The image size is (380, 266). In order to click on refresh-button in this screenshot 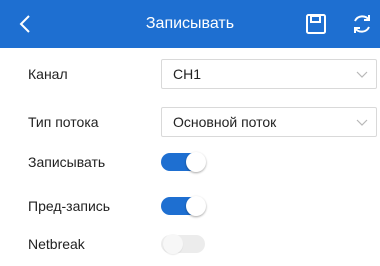, I will do `click(362, 24)`.